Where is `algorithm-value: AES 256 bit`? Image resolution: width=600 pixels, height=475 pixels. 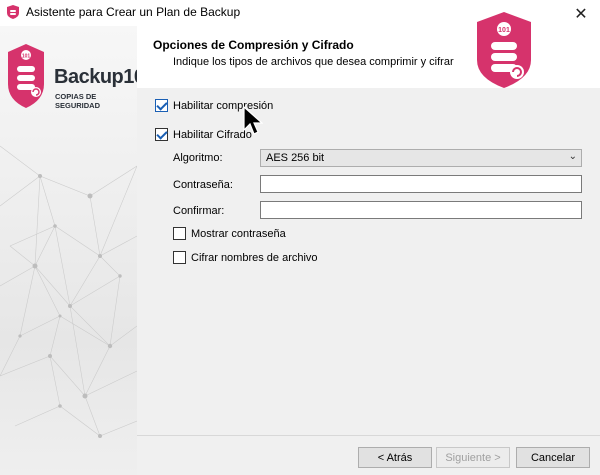 algorithm-value: AES 256 bit is located at coordinates (295, 158).